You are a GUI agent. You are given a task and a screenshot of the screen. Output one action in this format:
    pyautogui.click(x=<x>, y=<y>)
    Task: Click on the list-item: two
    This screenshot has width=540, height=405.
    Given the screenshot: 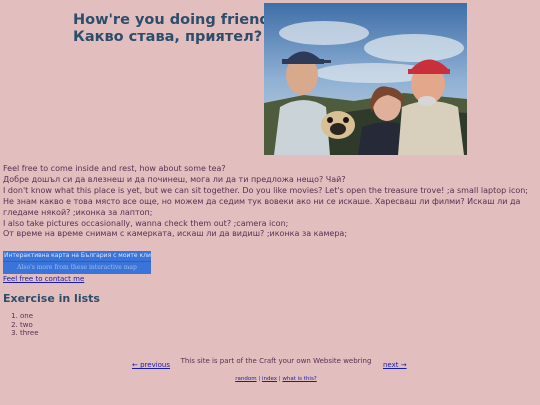 What is the action you would take?
    pyautogui.click(x=29, y=325)
    